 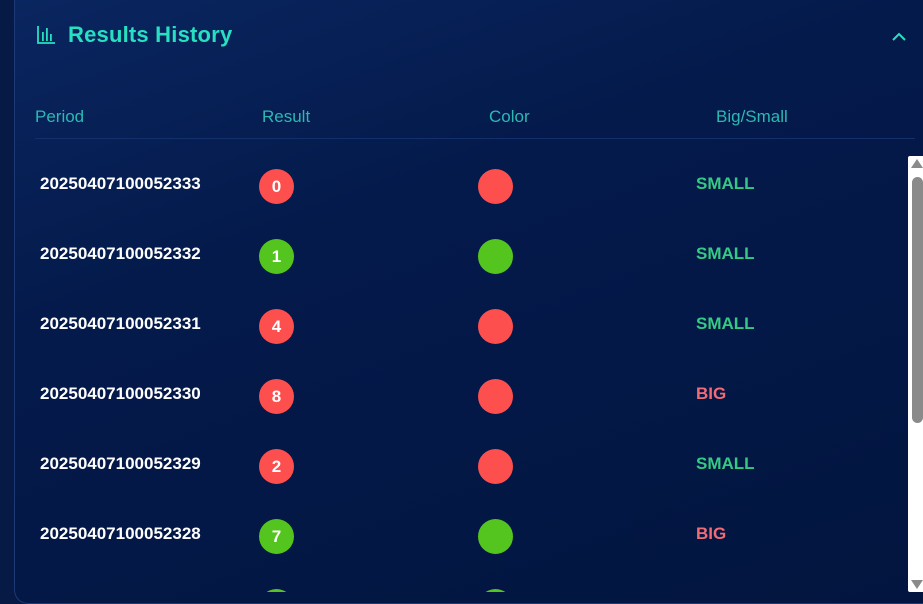 What do you see at coordinates (455, 175) in the screenshot?
I see `table-row: 20250407100052333 0 SMALL` at bounding box center [455, 175].